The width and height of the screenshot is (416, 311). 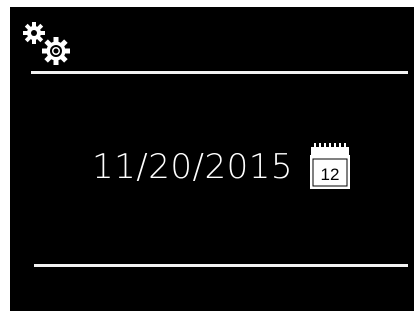 I want to click on date-value: 11/20/2015, so click(x=192, y=167).